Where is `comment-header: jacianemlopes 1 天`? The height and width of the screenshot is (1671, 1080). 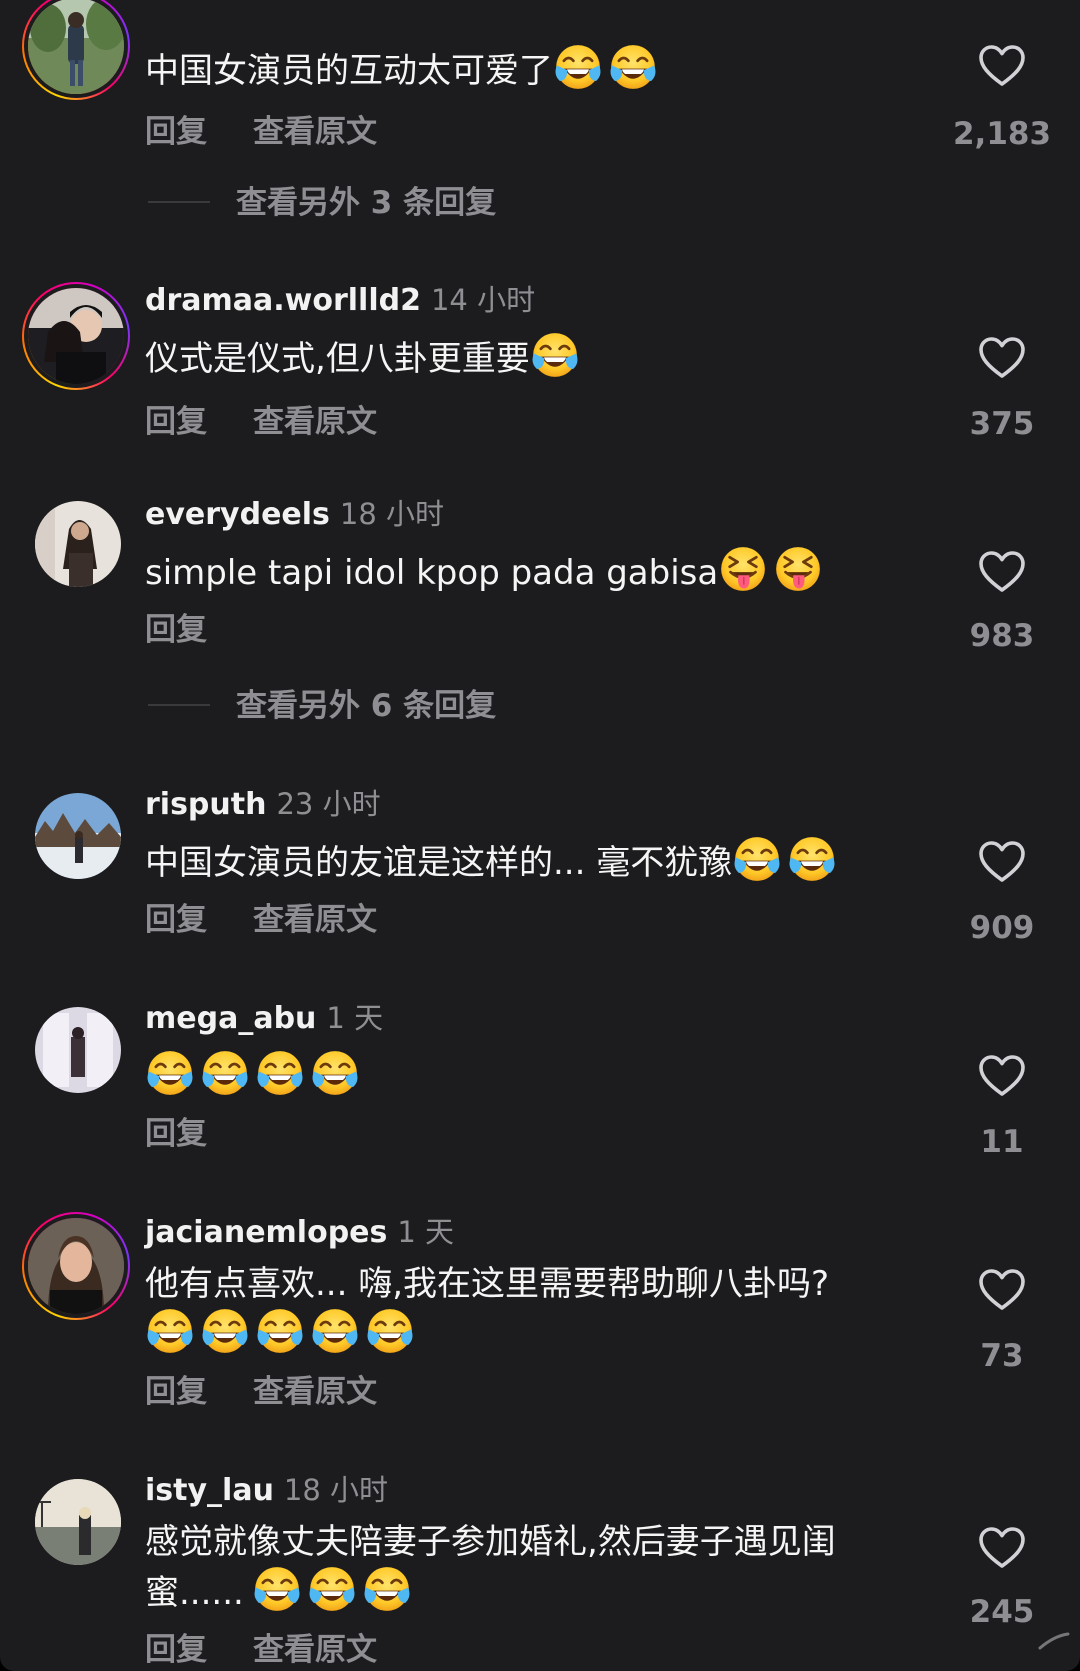
comment-header: jacianemlopes 1 天 is located at coordinates (299, 1232).